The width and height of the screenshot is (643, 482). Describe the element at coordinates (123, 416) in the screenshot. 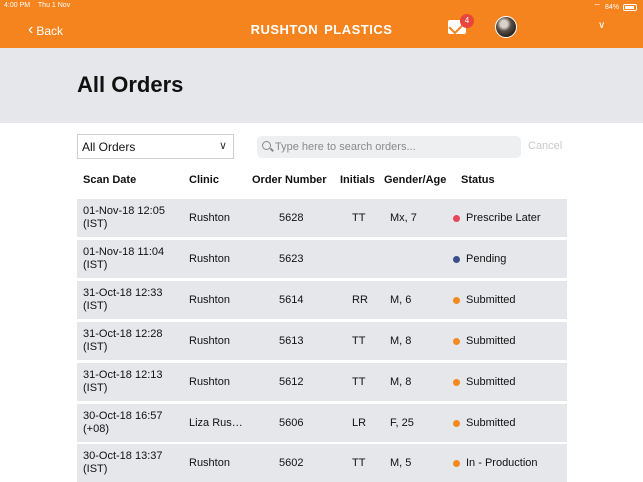

I see `scan-date-line-1: 30-Oct-18 16:57` at that location.